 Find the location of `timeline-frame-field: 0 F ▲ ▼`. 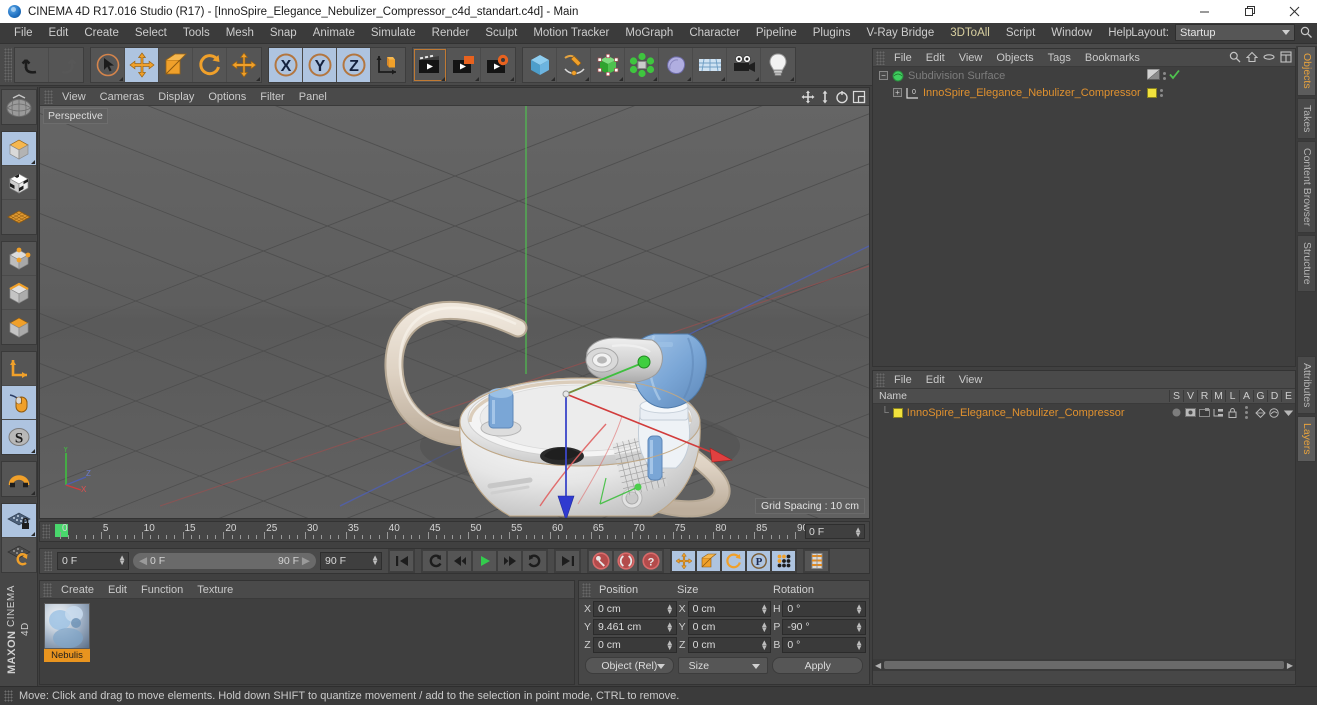

timeline-frame-field: 0 F ▲ ▼ is located at coordinates (835, 531).